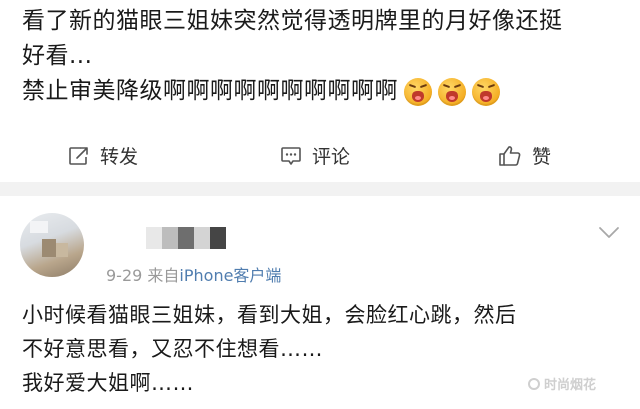 The width and height of the screenshot is (640, 409). What do you see at coordinates (291, 155) in the screenshot?
I see `comment-icon` at bounding box center [291, 155].